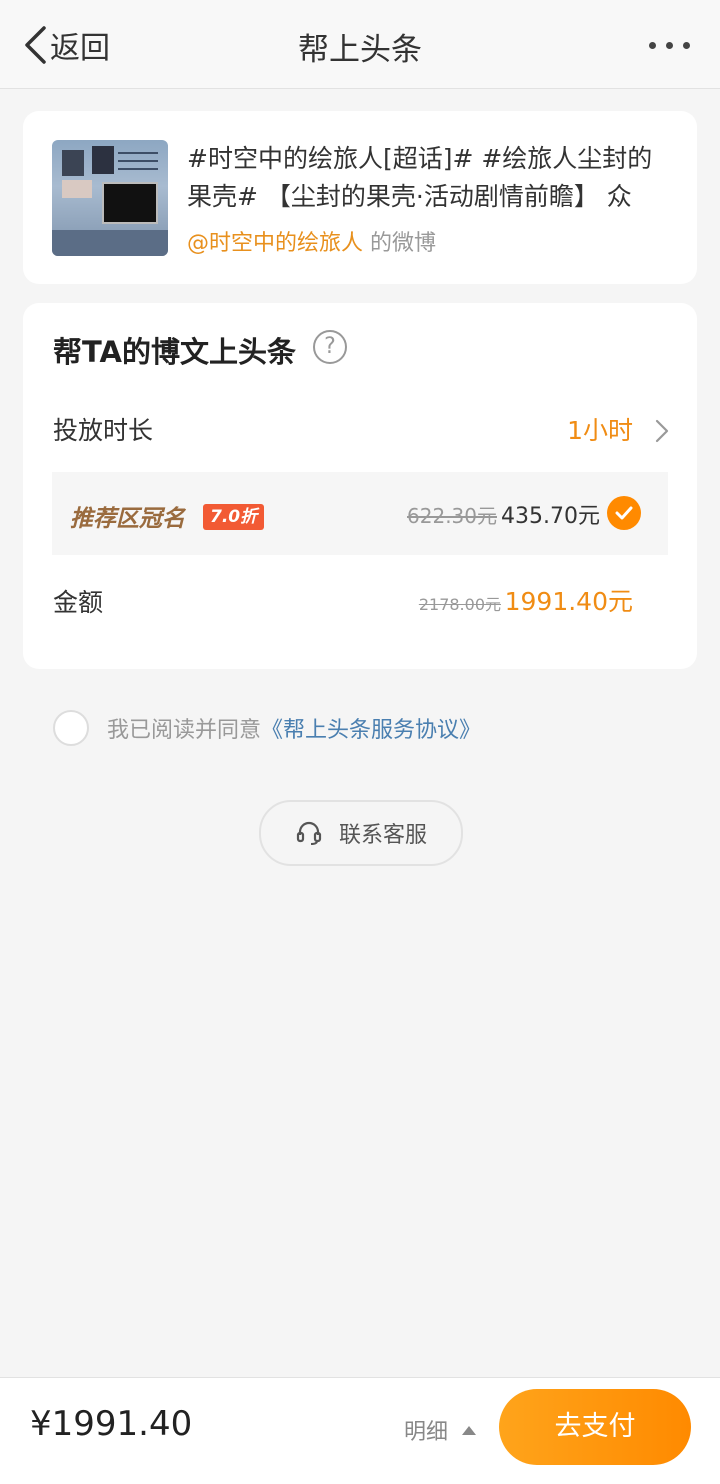  I want to click on amount-original: 2178.00元, so click(459, 604).